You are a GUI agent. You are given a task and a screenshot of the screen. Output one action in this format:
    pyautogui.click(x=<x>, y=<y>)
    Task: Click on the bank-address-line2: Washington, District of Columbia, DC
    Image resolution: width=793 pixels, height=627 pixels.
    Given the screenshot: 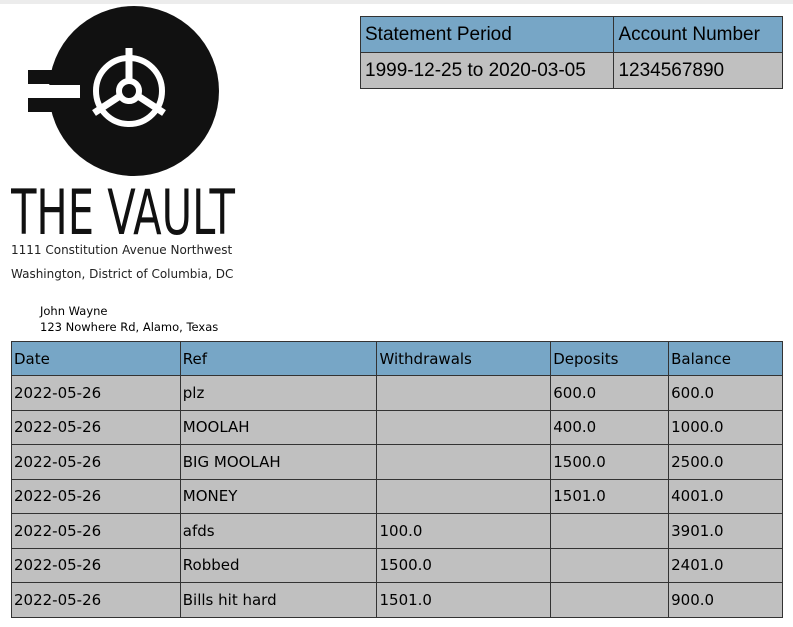 What is the action you would take?
    pyautogui.click(x=122, y=274)
    